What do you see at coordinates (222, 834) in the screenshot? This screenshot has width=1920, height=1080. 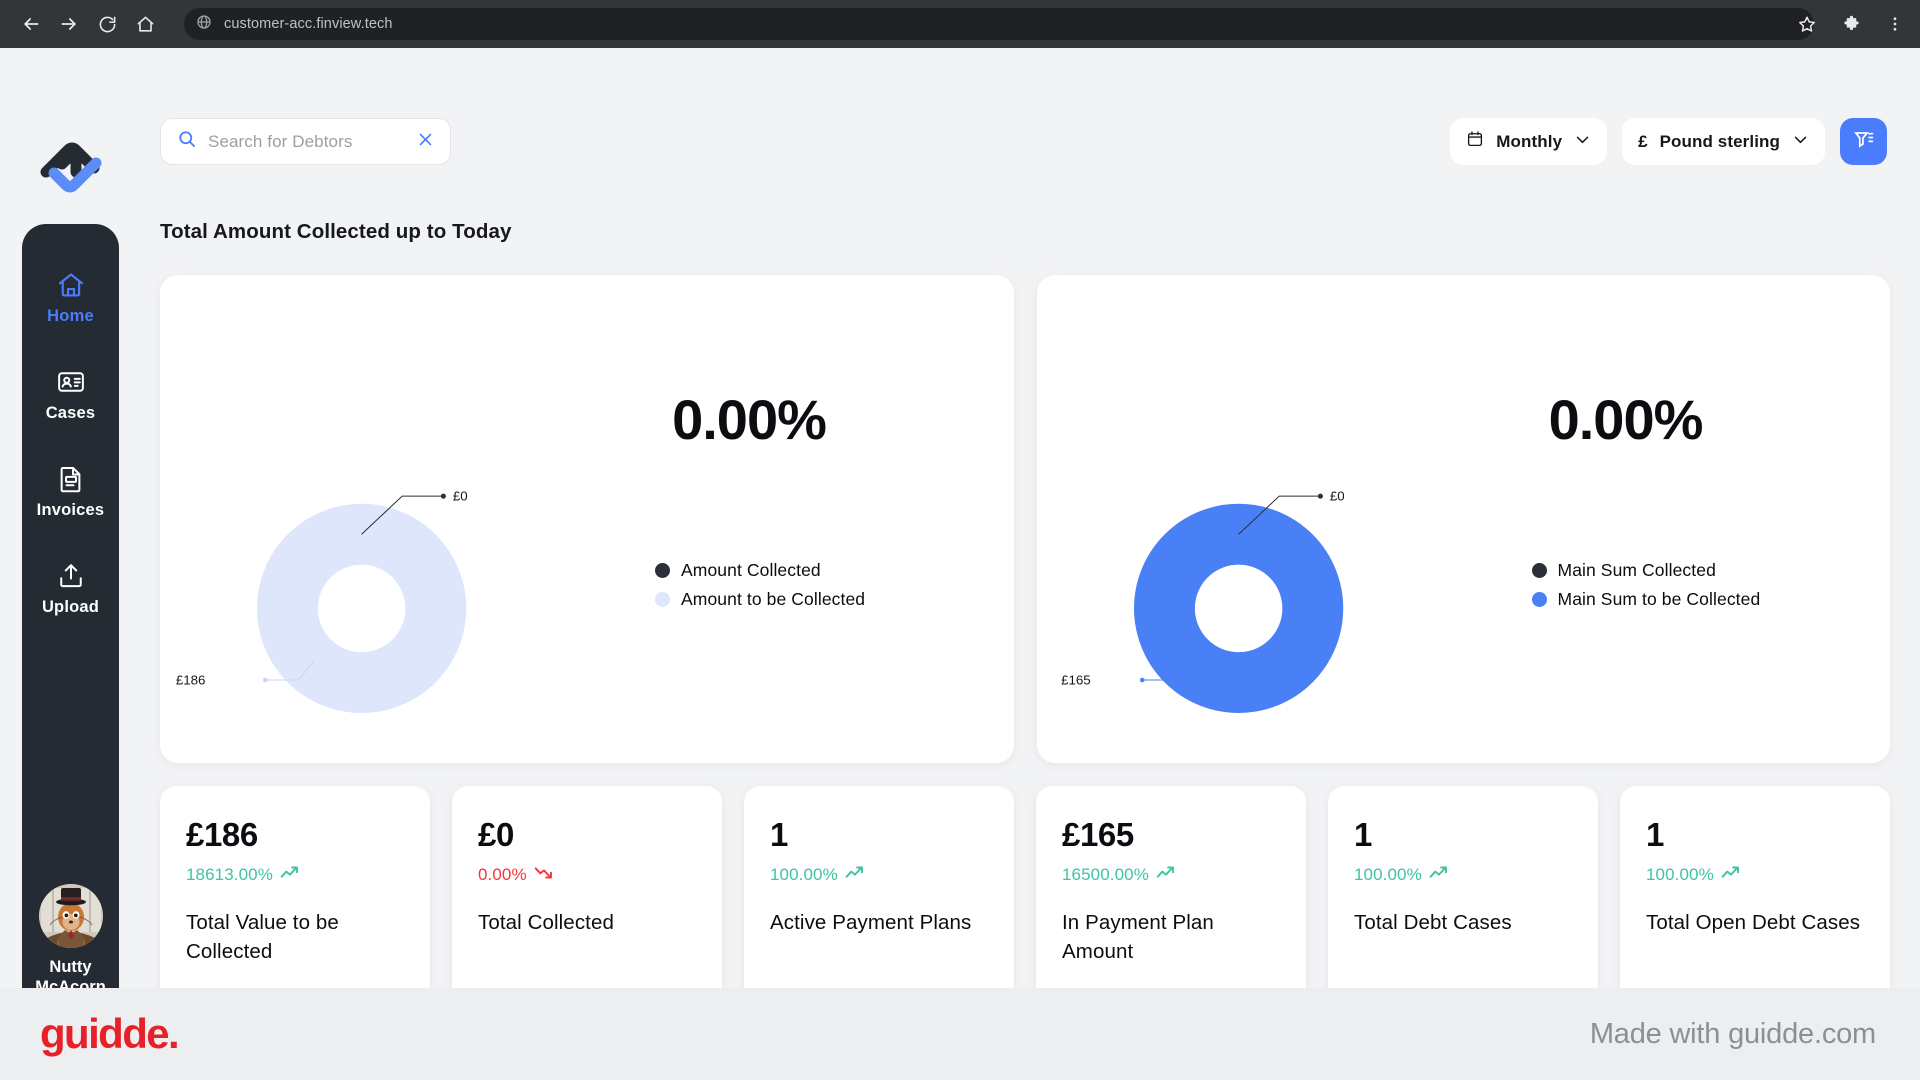 I see `kpi-value: £186` at bounding box center [222, 834].